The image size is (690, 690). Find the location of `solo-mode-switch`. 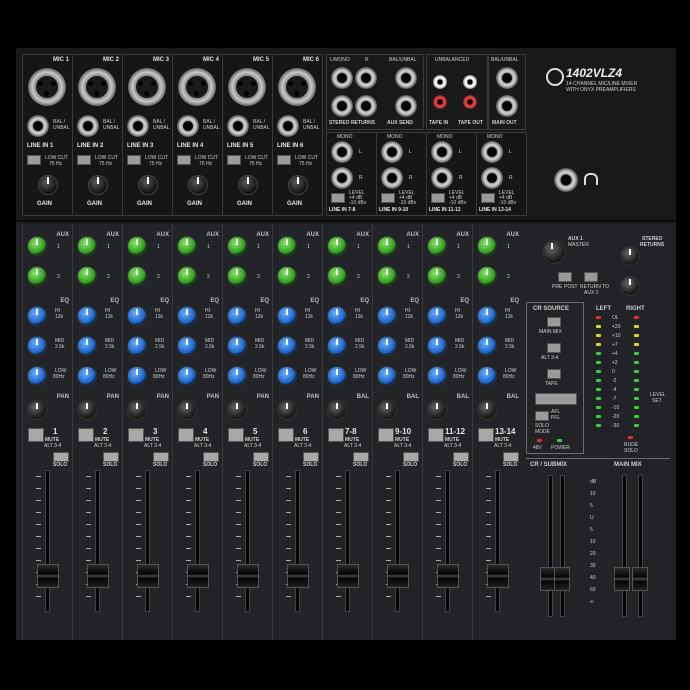

solo-mode-switch is located at coordinates (542, 416).